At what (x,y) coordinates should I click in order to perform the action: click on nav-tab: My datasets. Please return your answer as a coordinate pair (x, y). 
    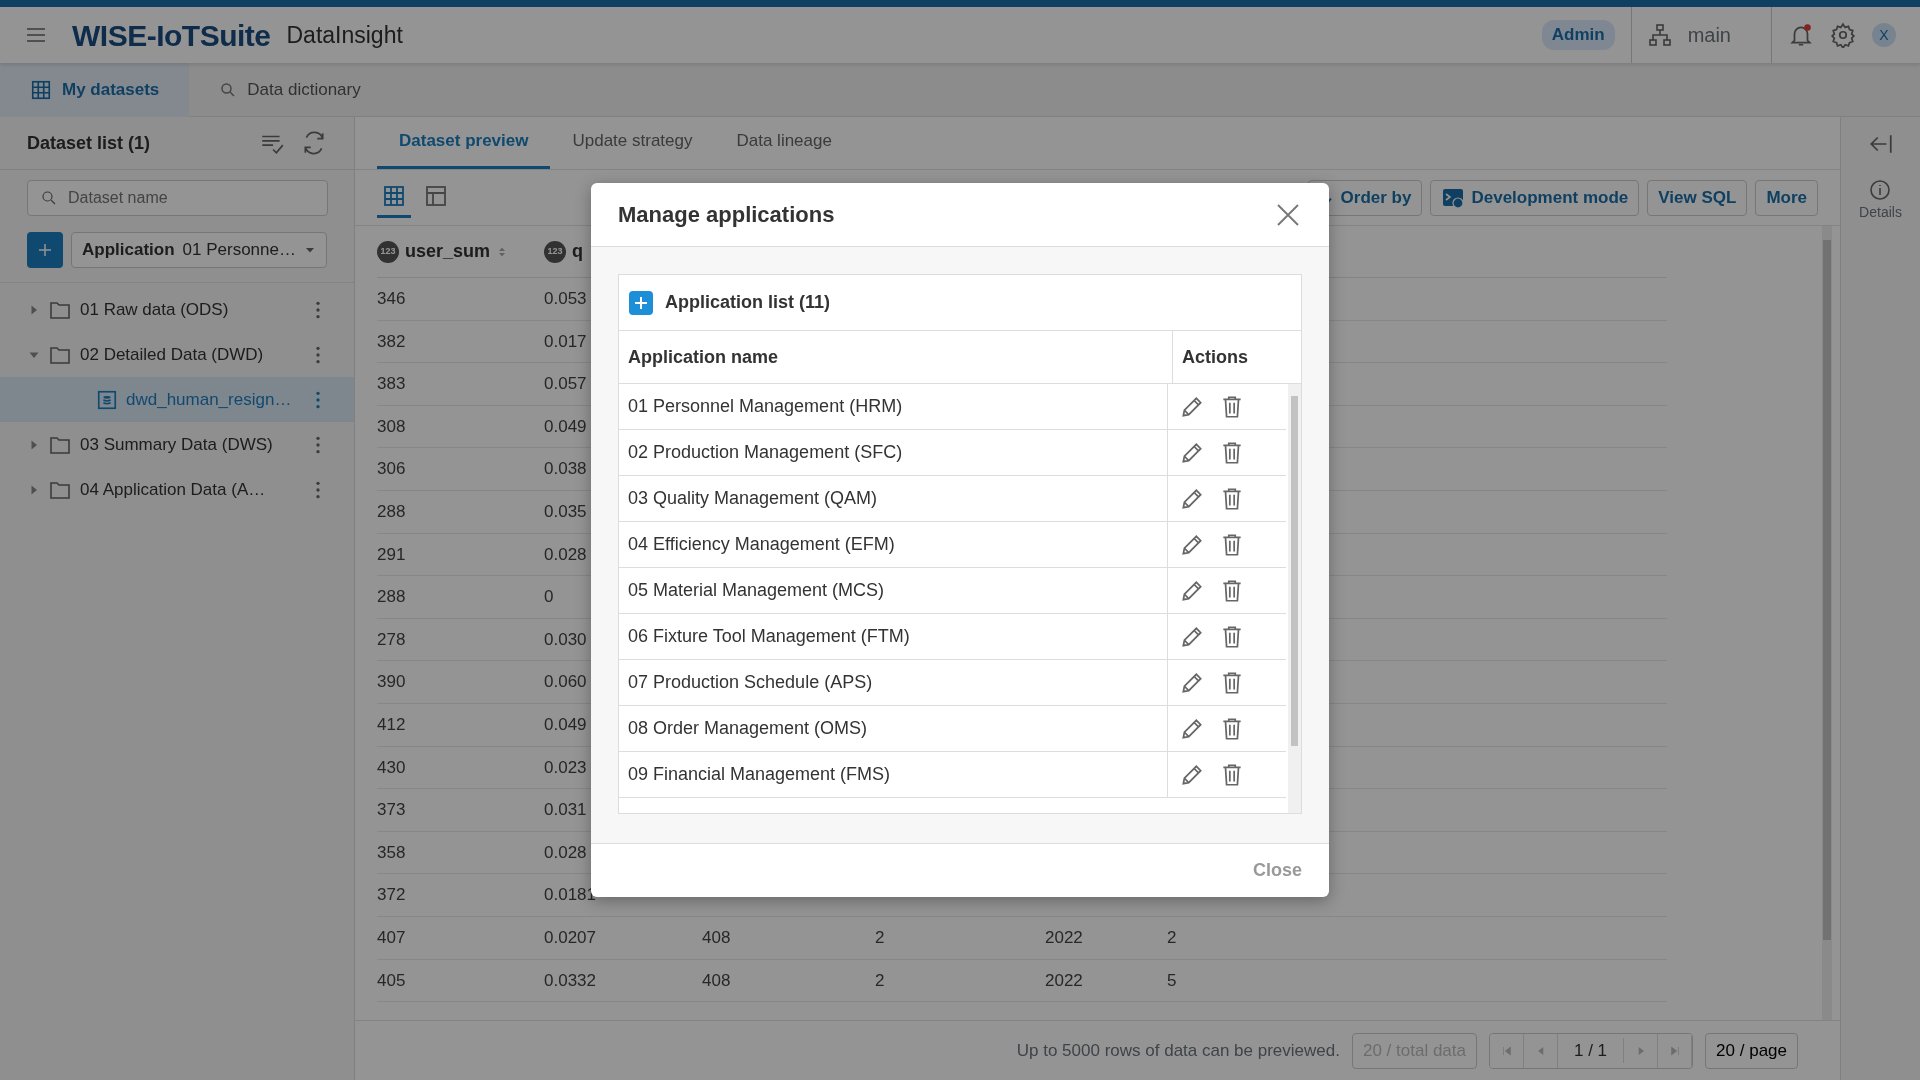
    Looking at the image, I should click on (95, 90).